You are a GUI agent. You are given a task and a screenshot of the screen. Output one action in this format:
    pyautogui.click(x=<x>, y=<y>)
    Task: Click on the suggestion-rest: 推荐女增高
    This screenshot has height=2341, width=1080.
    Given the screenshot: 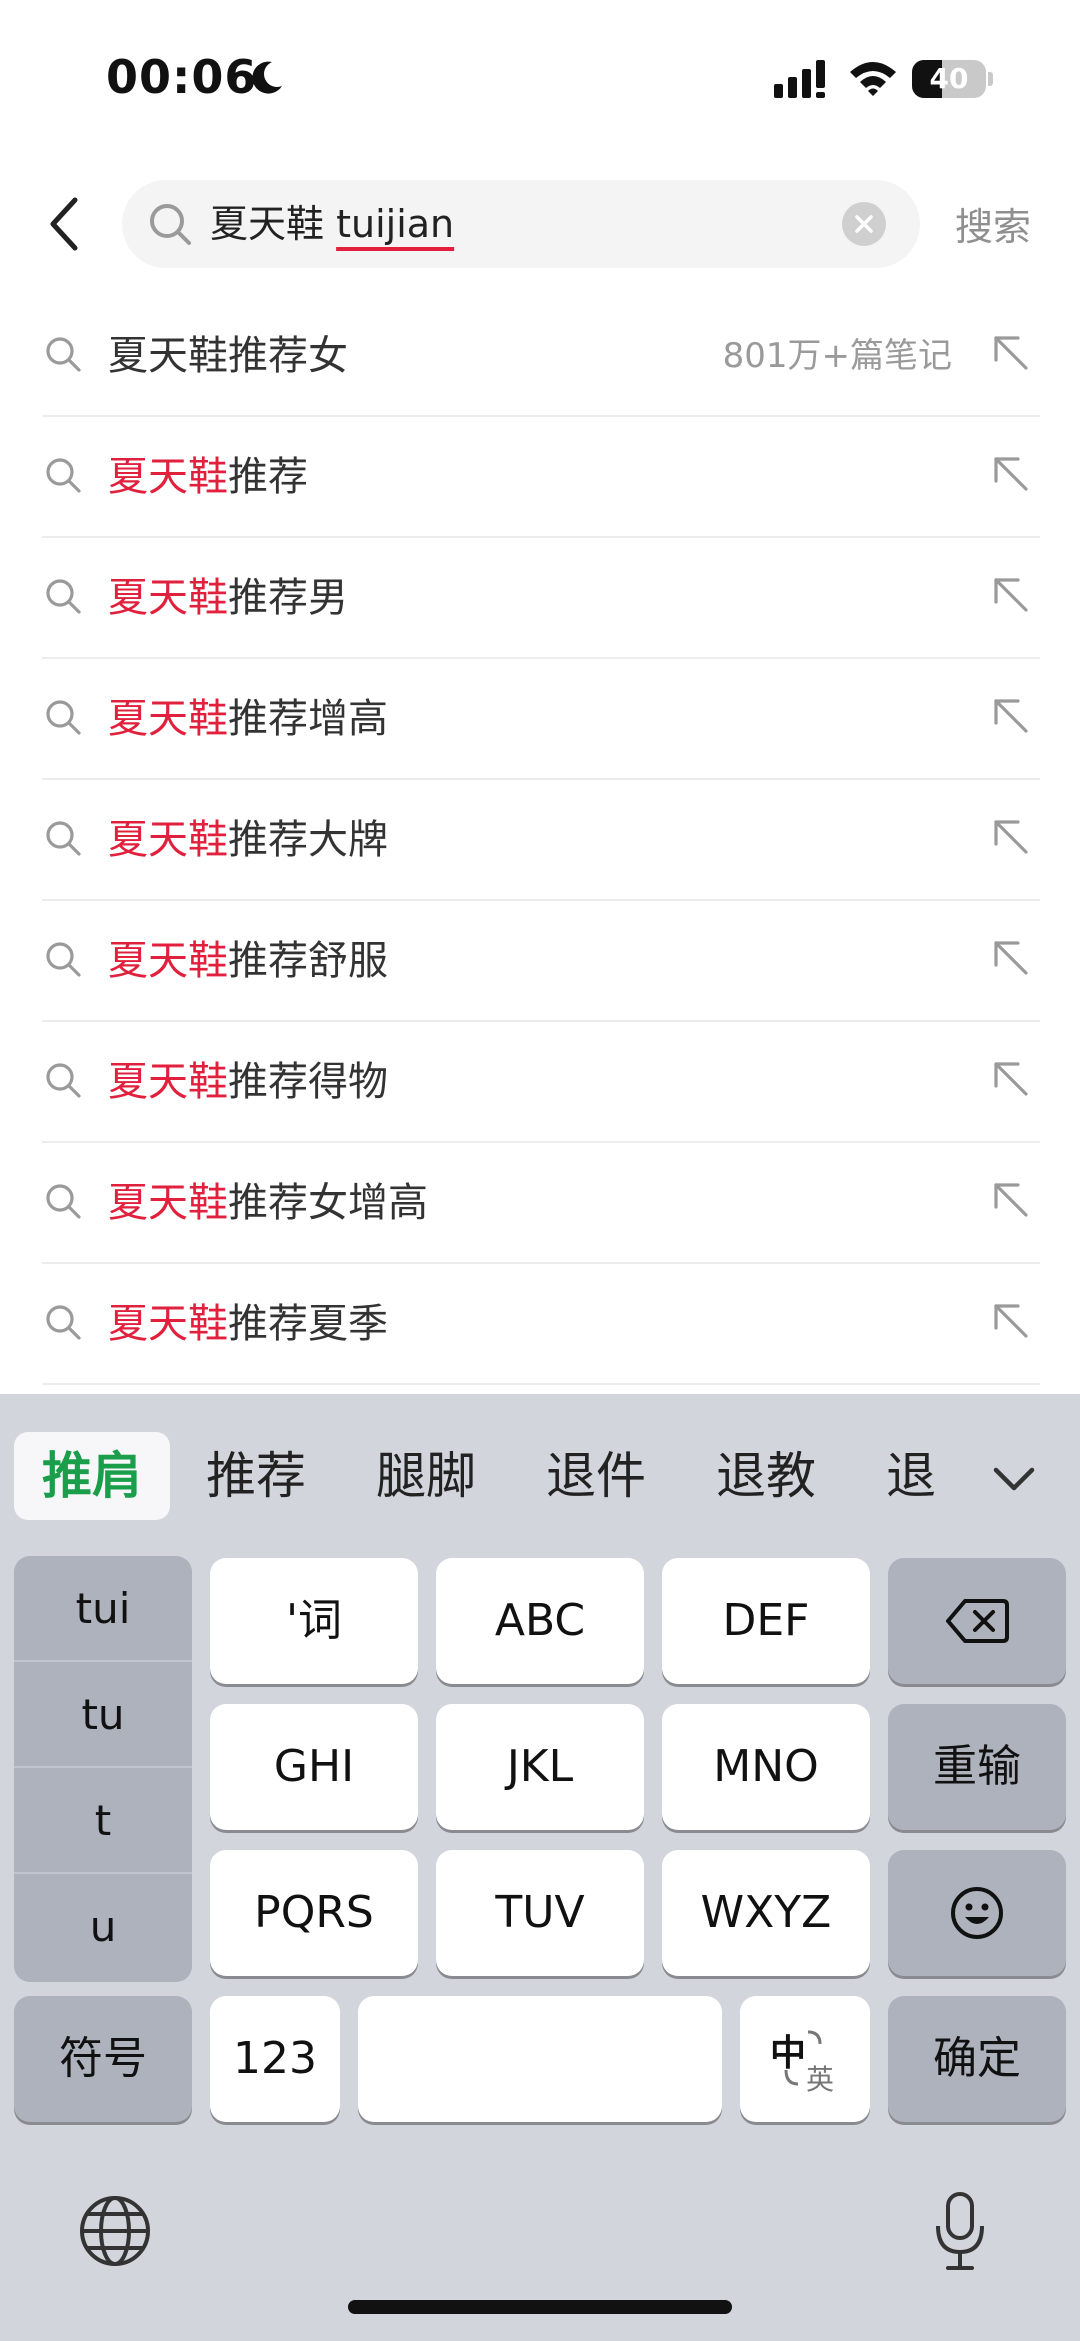 What is the action you would take?
    pyautogui.click(x=328, y=1203)
    